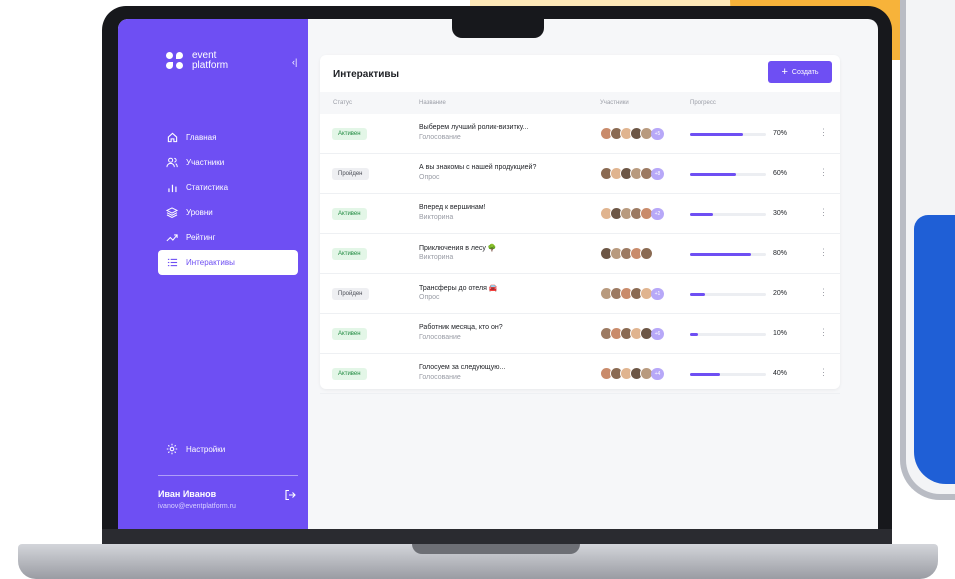 This screenshot has width=955, height=579. Describe the element at coordinates (498, 28) in the screenshot. I see `camera-notch` at that location.